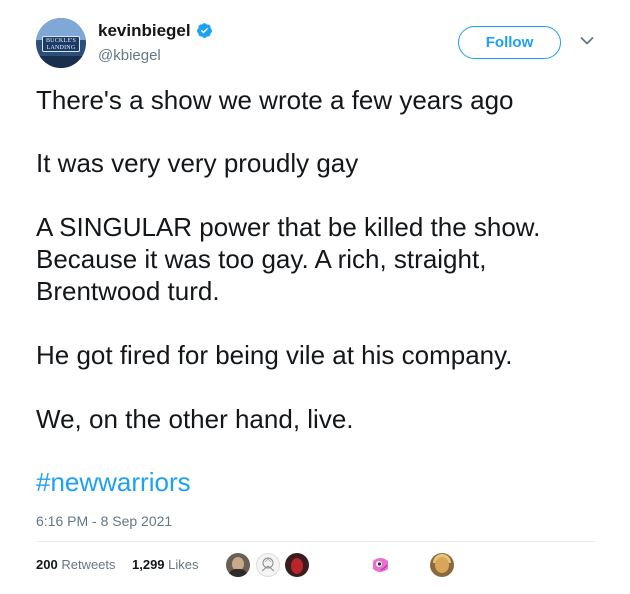 This screenshot has width=630, height=594. Describe the element at coordinates (88, 564) in the screenshot. I see `retweets-label: Retweets` at that location.